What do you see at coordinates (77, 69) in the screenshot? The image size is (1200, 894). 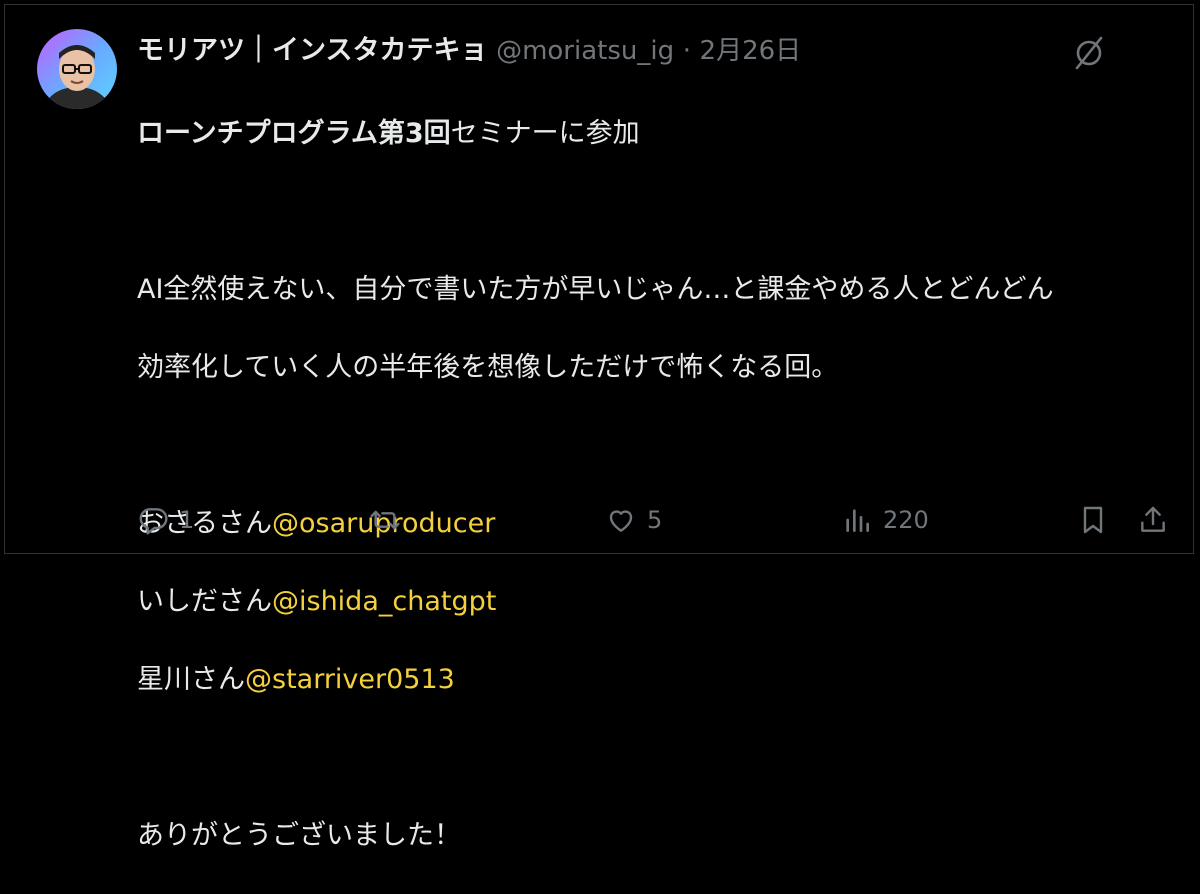 I see `avatar` at bounding box center [77, 69].